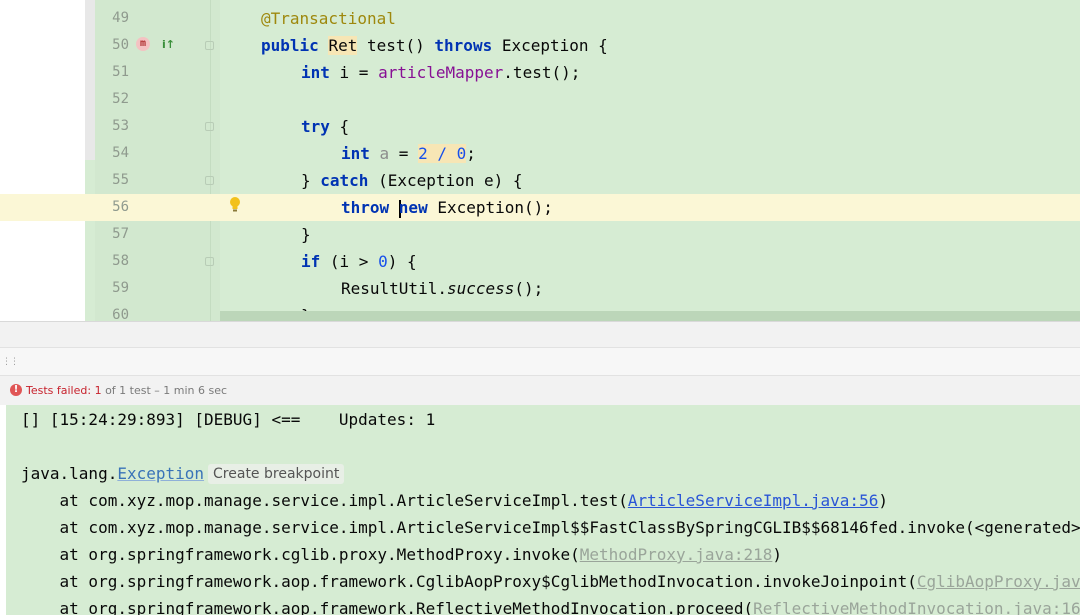 This screenshot has height=615, width=1080. What do you see at coordinates (468, 45) in the screenshot?
I see `code-token: throws` at bounding box center [468, 45].